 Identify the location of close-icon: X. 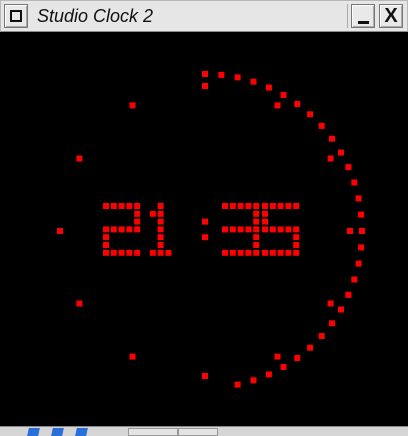
(391, 16).